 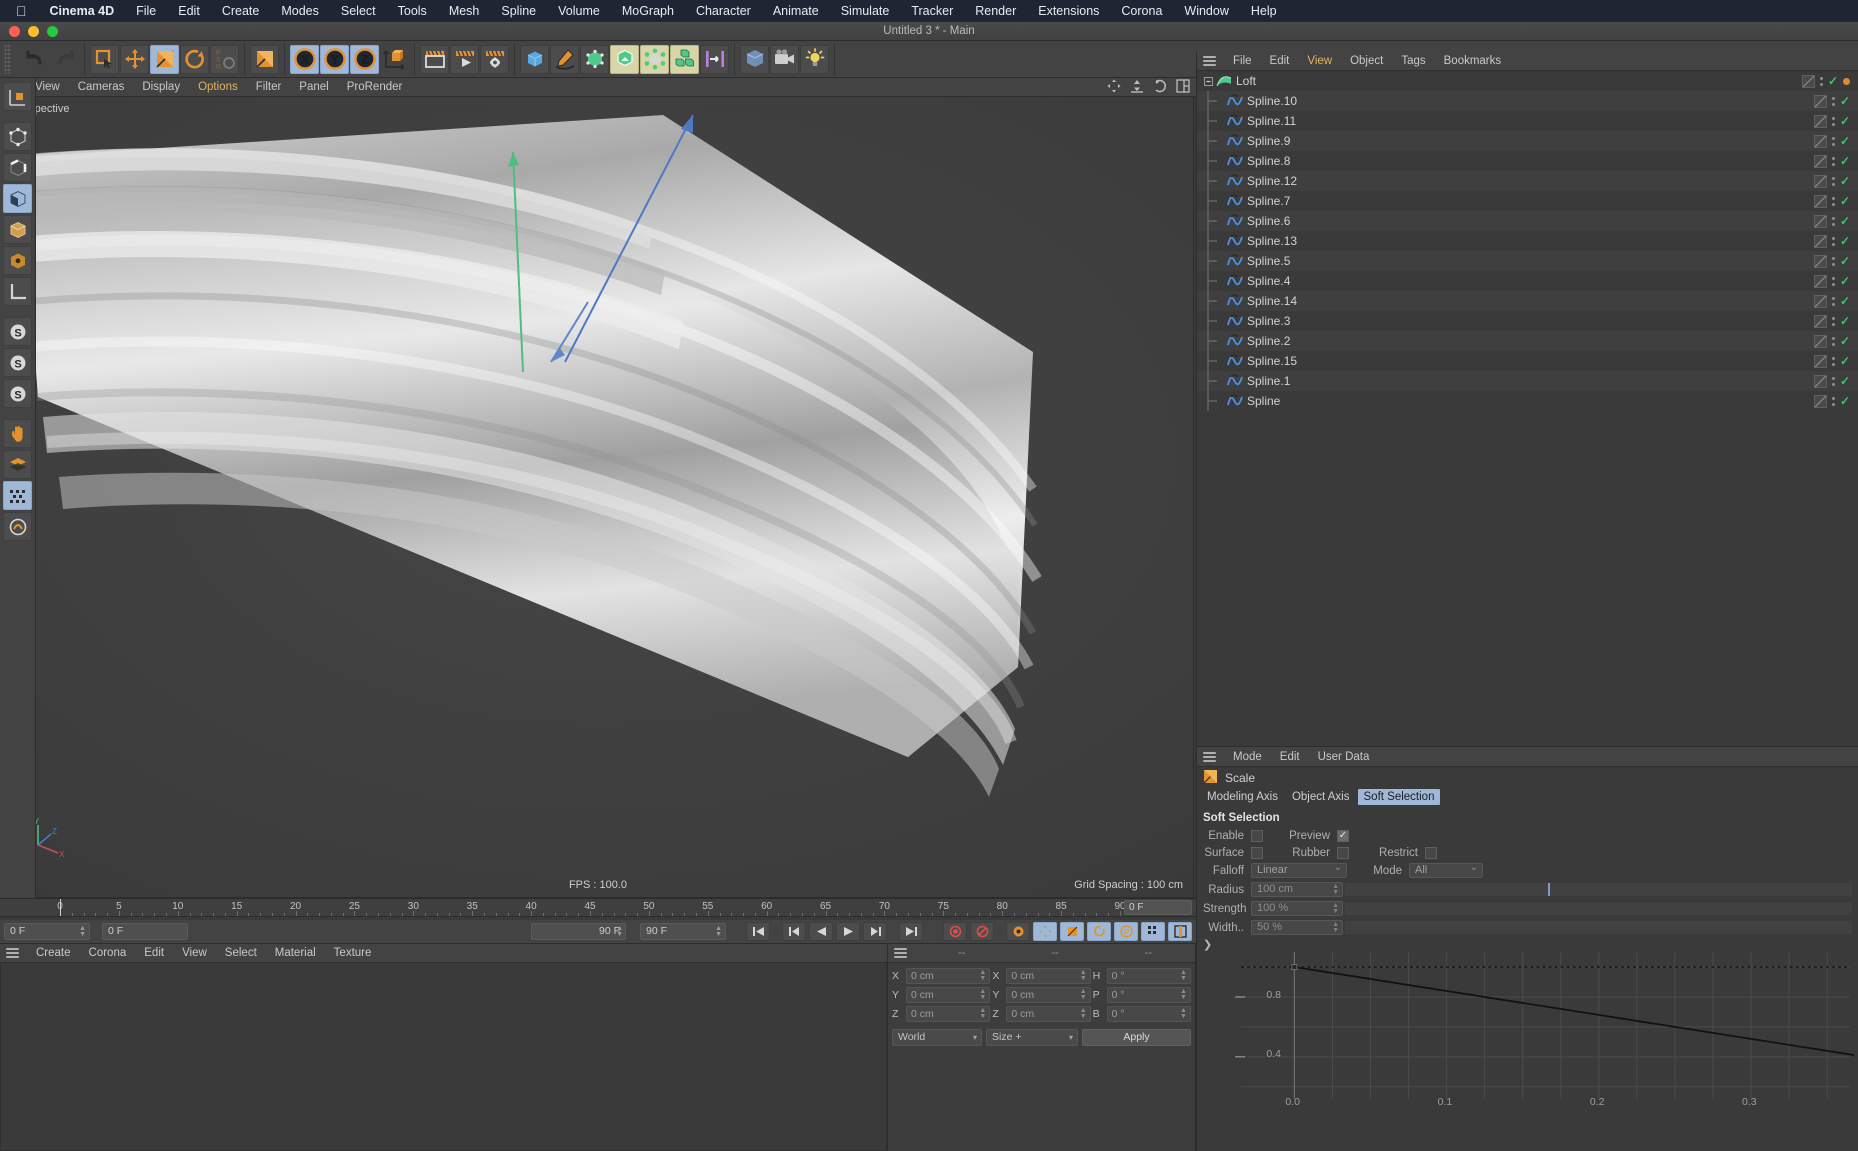 I want to click on tool-grid-toggle-button, so click(x=17, y=495).